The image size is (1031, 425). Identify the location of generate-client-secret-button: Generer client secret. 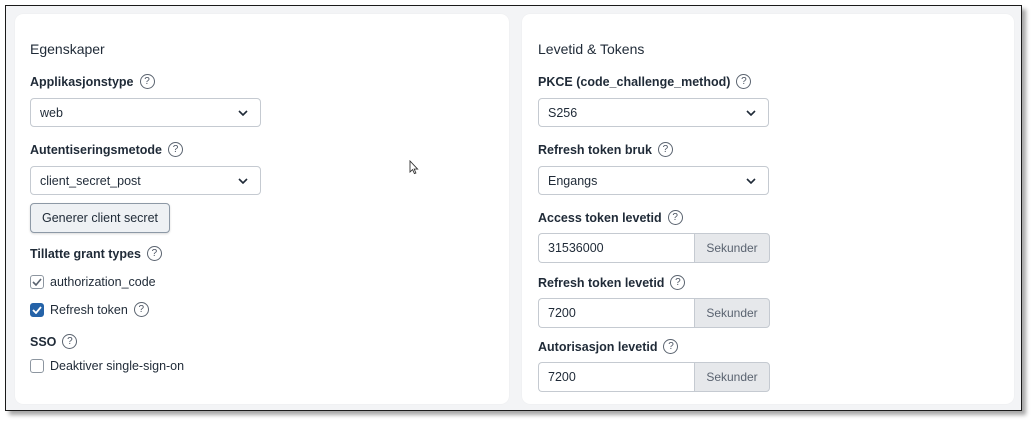
(100, 218).